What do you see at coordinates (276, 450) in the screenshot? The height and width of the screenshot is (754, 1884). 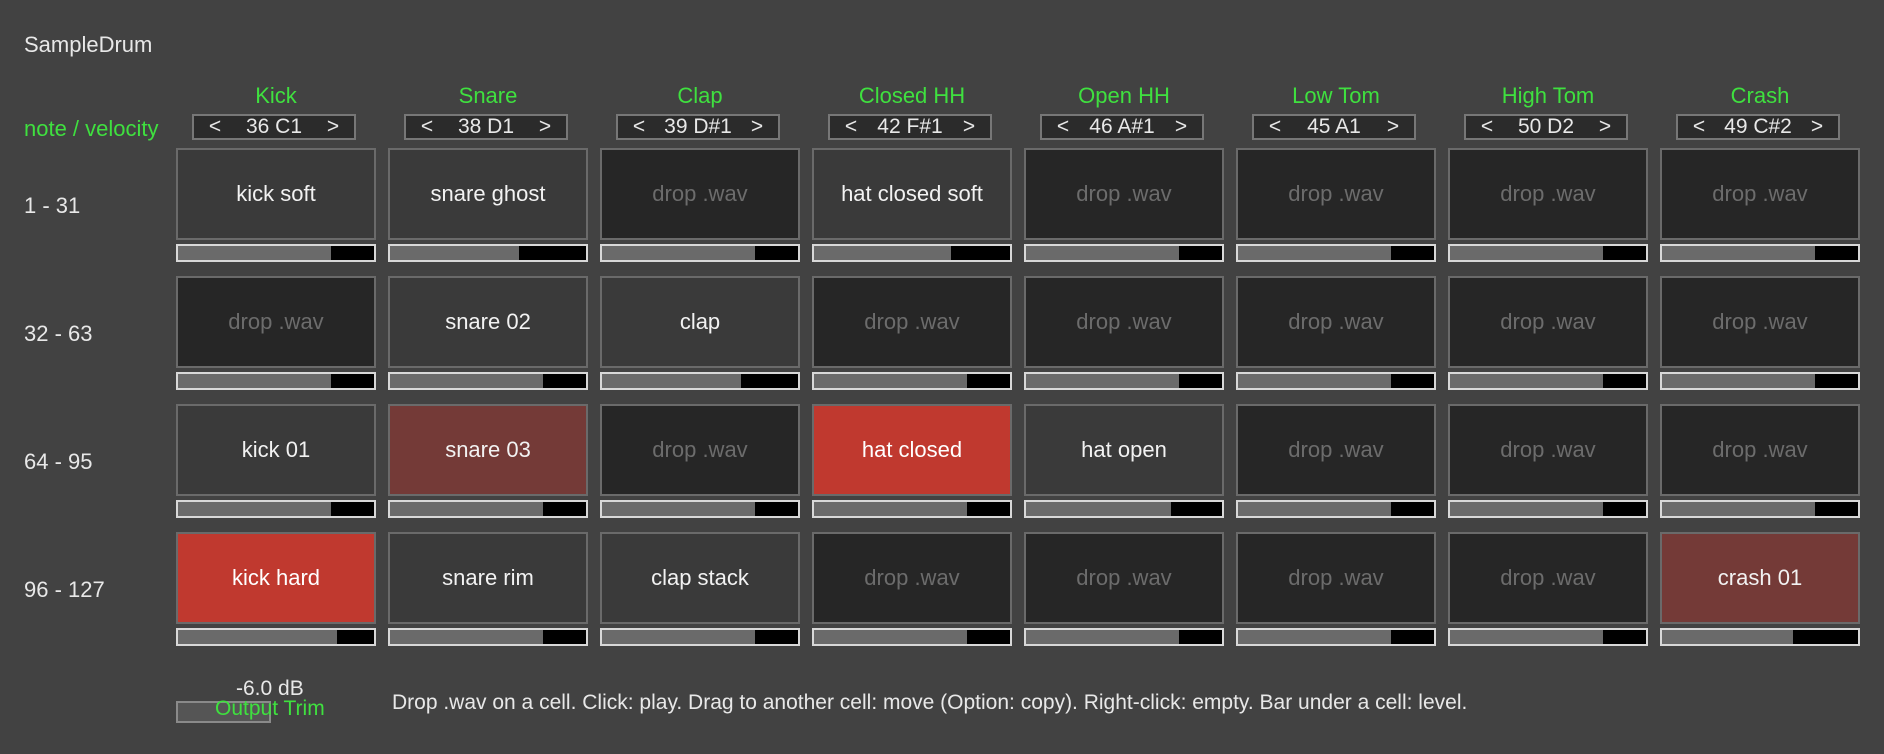 I see `sample-cell: kick 01` at bounding box center [276, 450].